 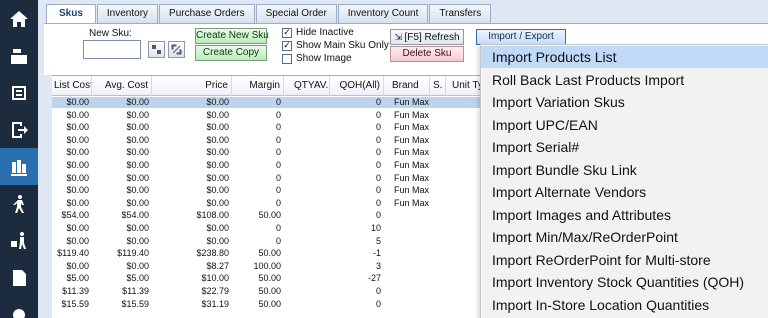 I want to click on menu-item: Import In-Store Location Quantities, so click(x=624, y=305).